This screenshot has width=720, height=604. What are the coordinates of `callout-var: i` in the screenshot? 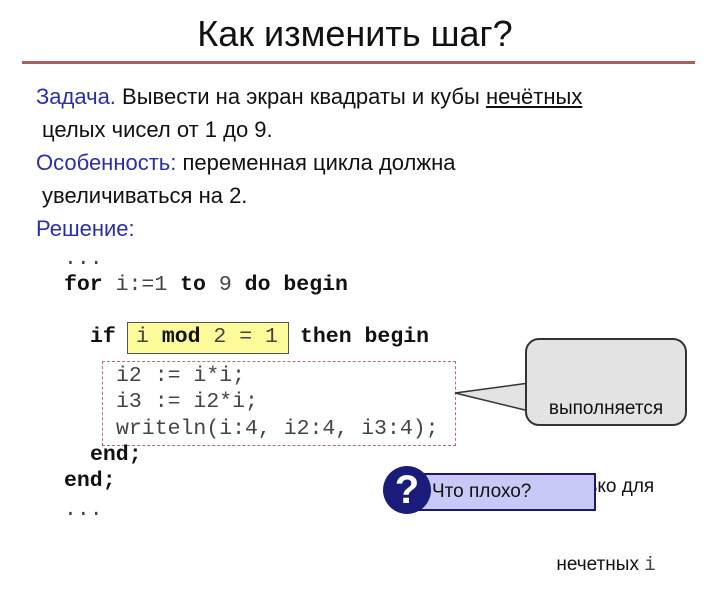 It's located at (650, 565).